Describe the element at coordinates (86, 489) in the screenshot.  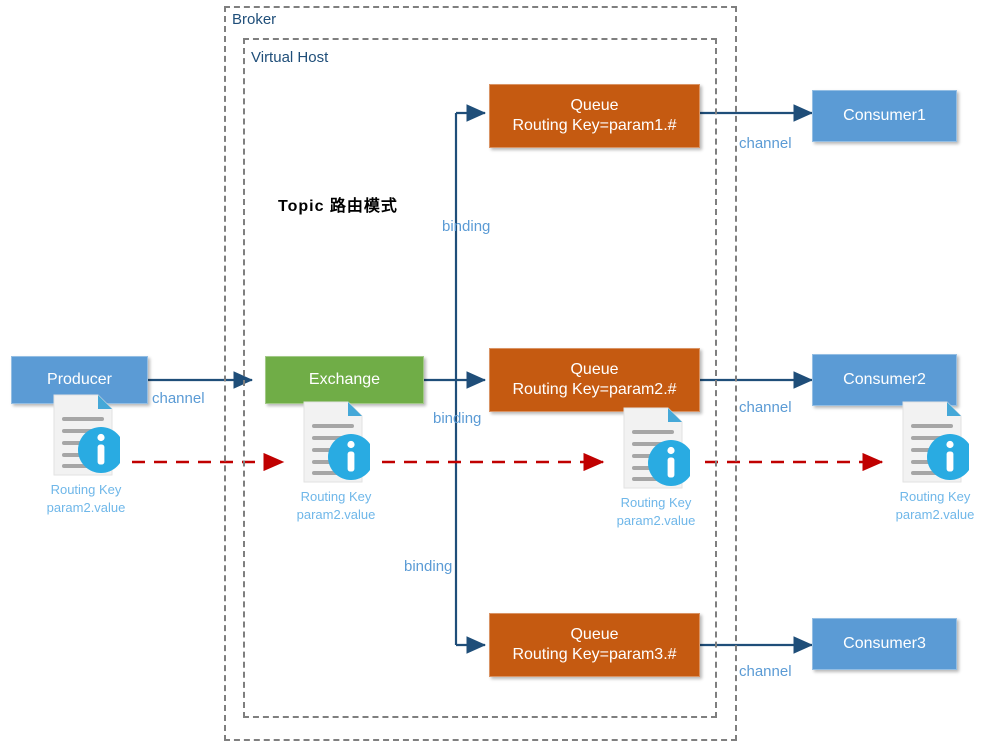
I see `message-producer-caption-line1: Routing Key` at that location.